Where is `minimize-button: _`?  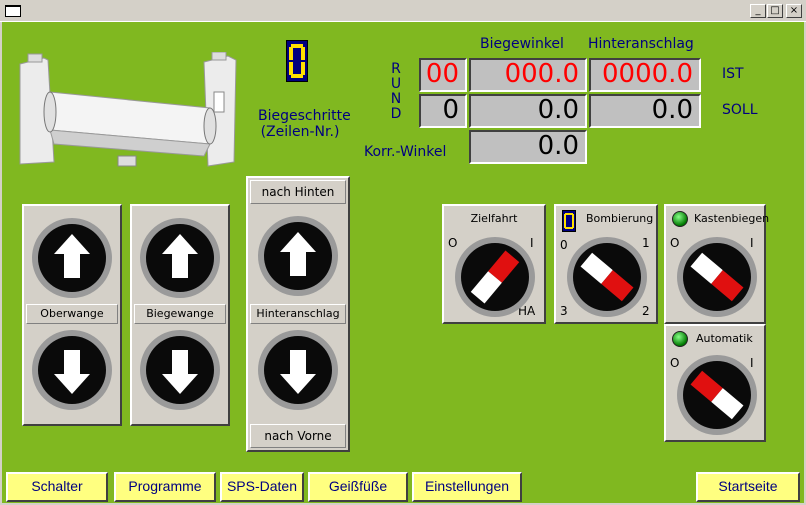 minimize-button: _ is located at coordinates (758, 11).